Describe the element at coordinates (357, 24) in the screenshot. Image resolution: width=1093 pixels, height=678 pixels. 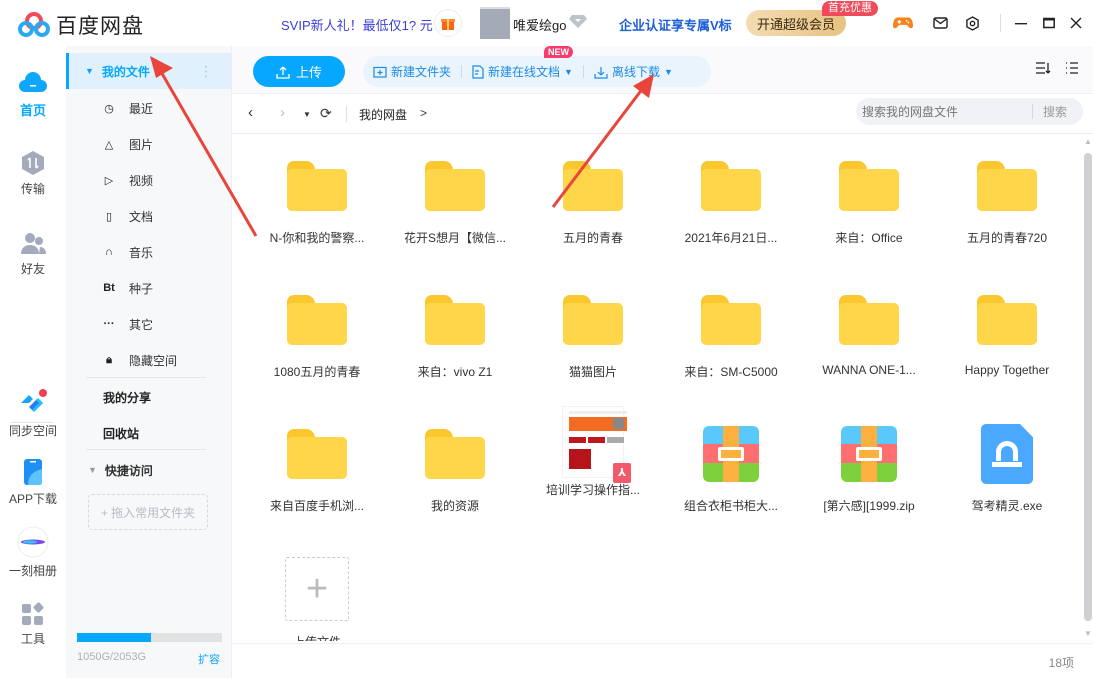
I see `svip-promo-link: SVIP新人礼！最低仅1? 元` at that location.